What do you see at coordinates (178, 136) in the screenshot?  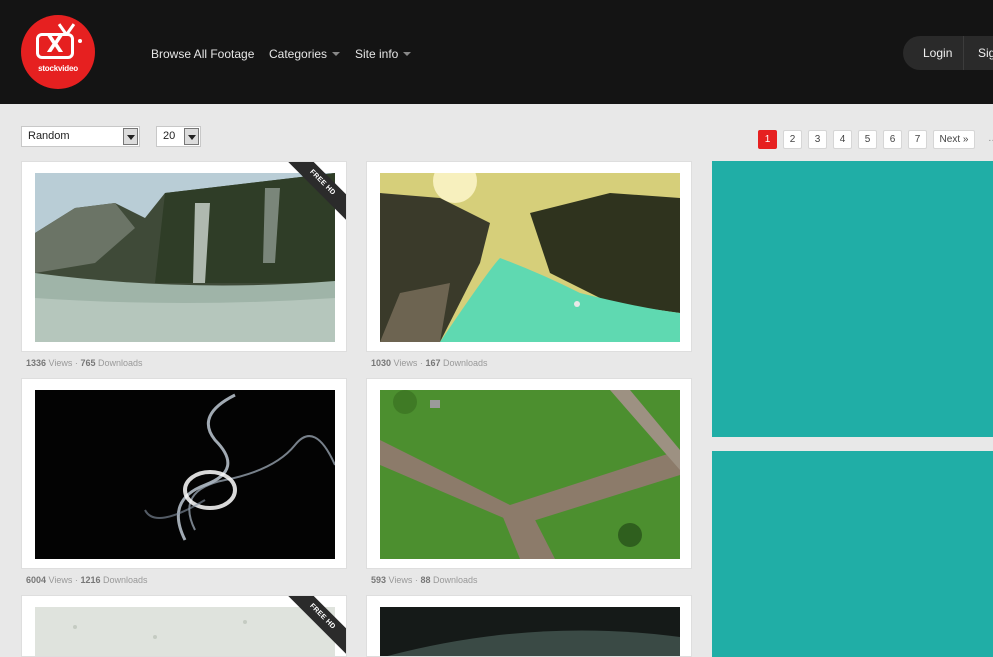 I see `per-page-select: 20` at bounding box center [178, 136].